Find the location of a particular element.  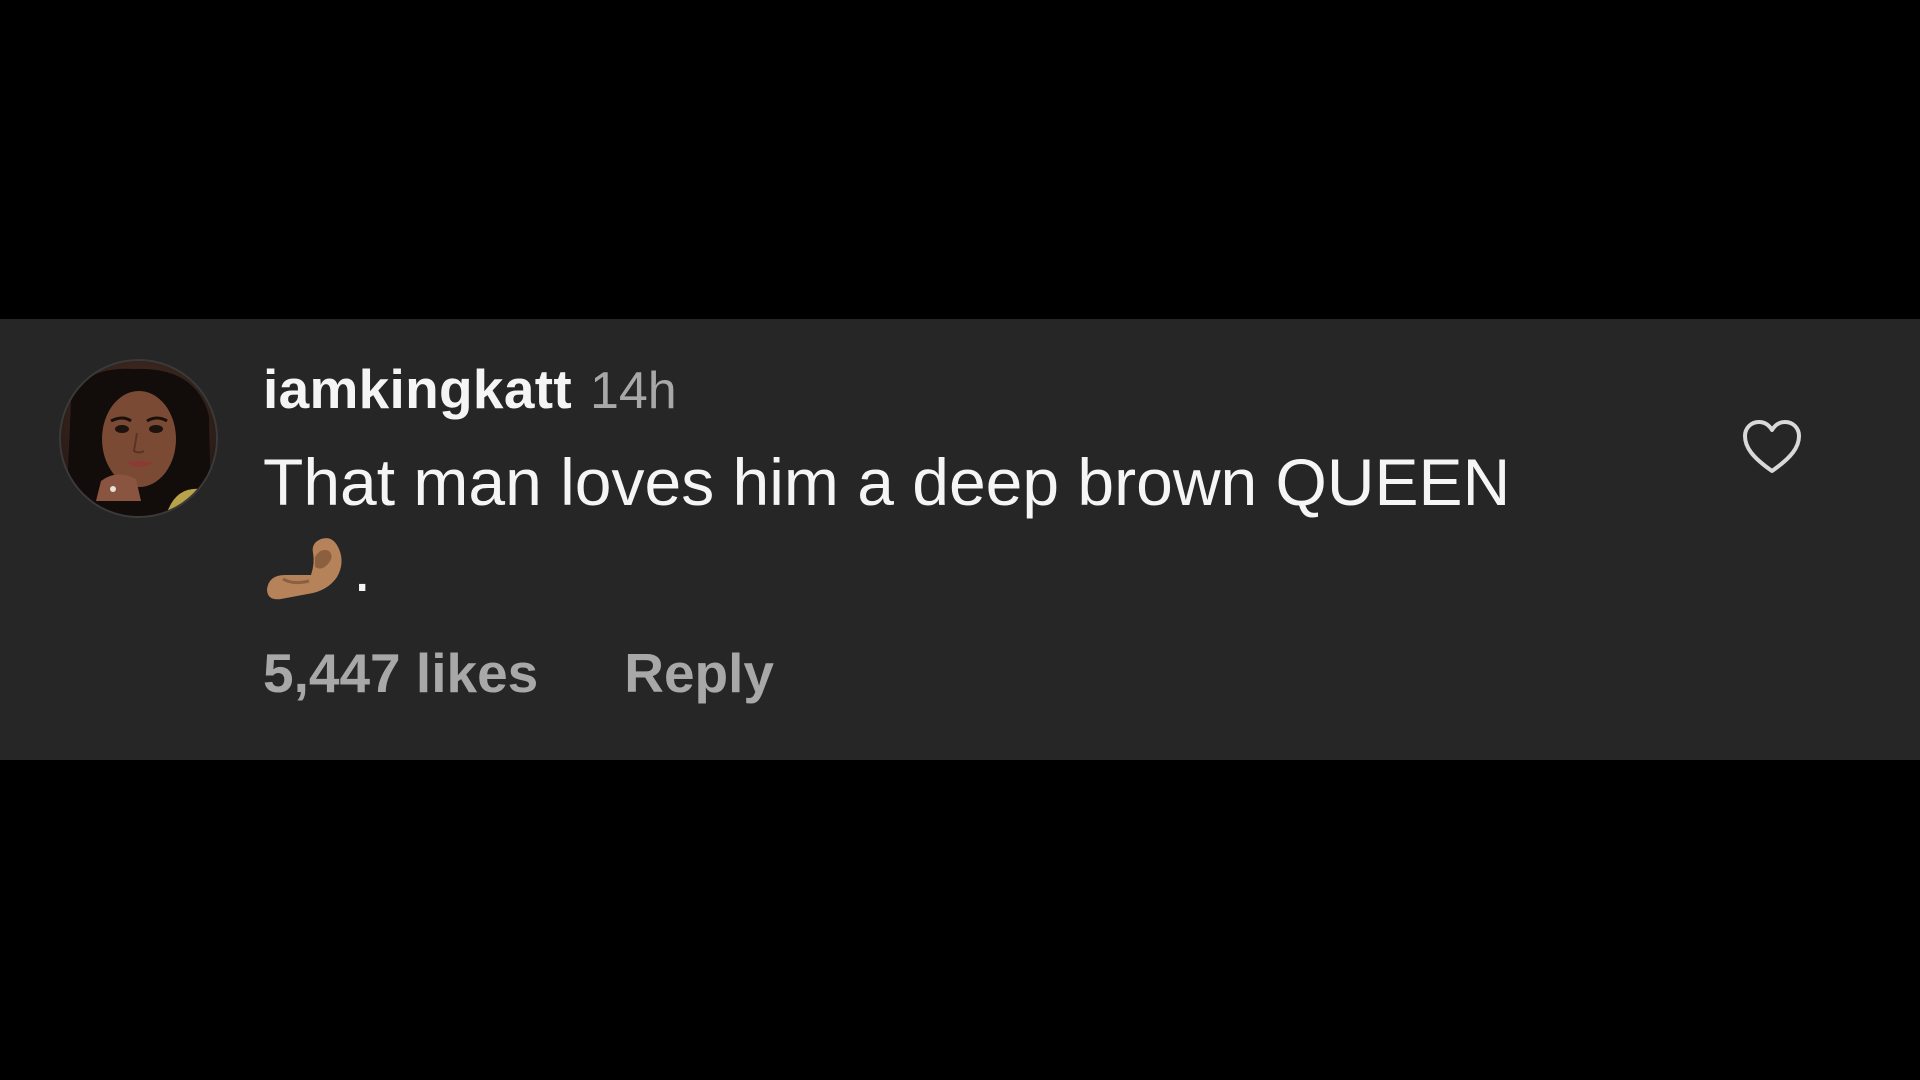

heart-outline-icon is located at coordinates (1772, 447).